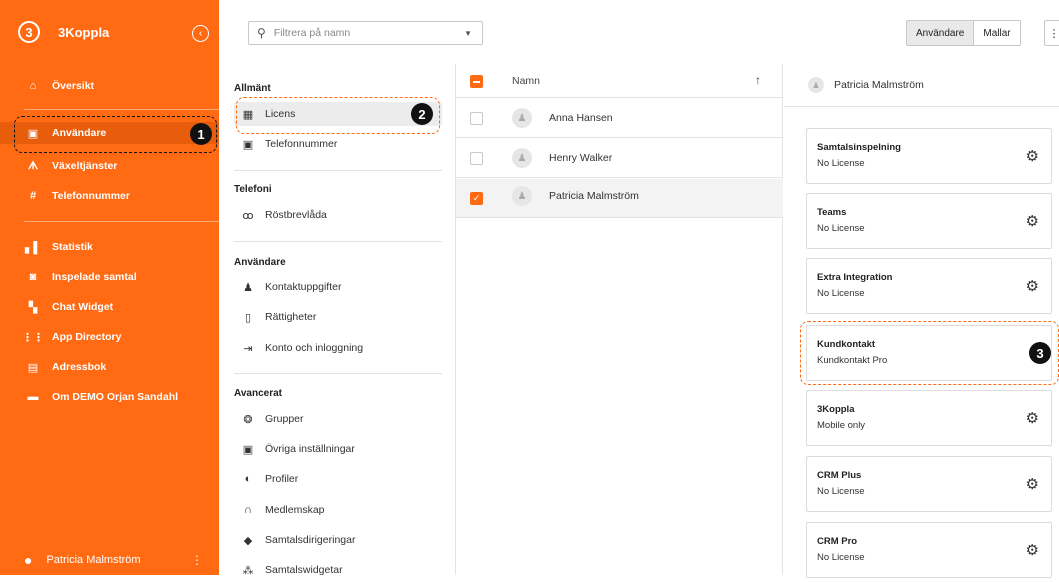 Image resolution: width=1059 pixels, height=582 pixels. I want to click on chevron-down-icon: ▼, so click(468, 33).